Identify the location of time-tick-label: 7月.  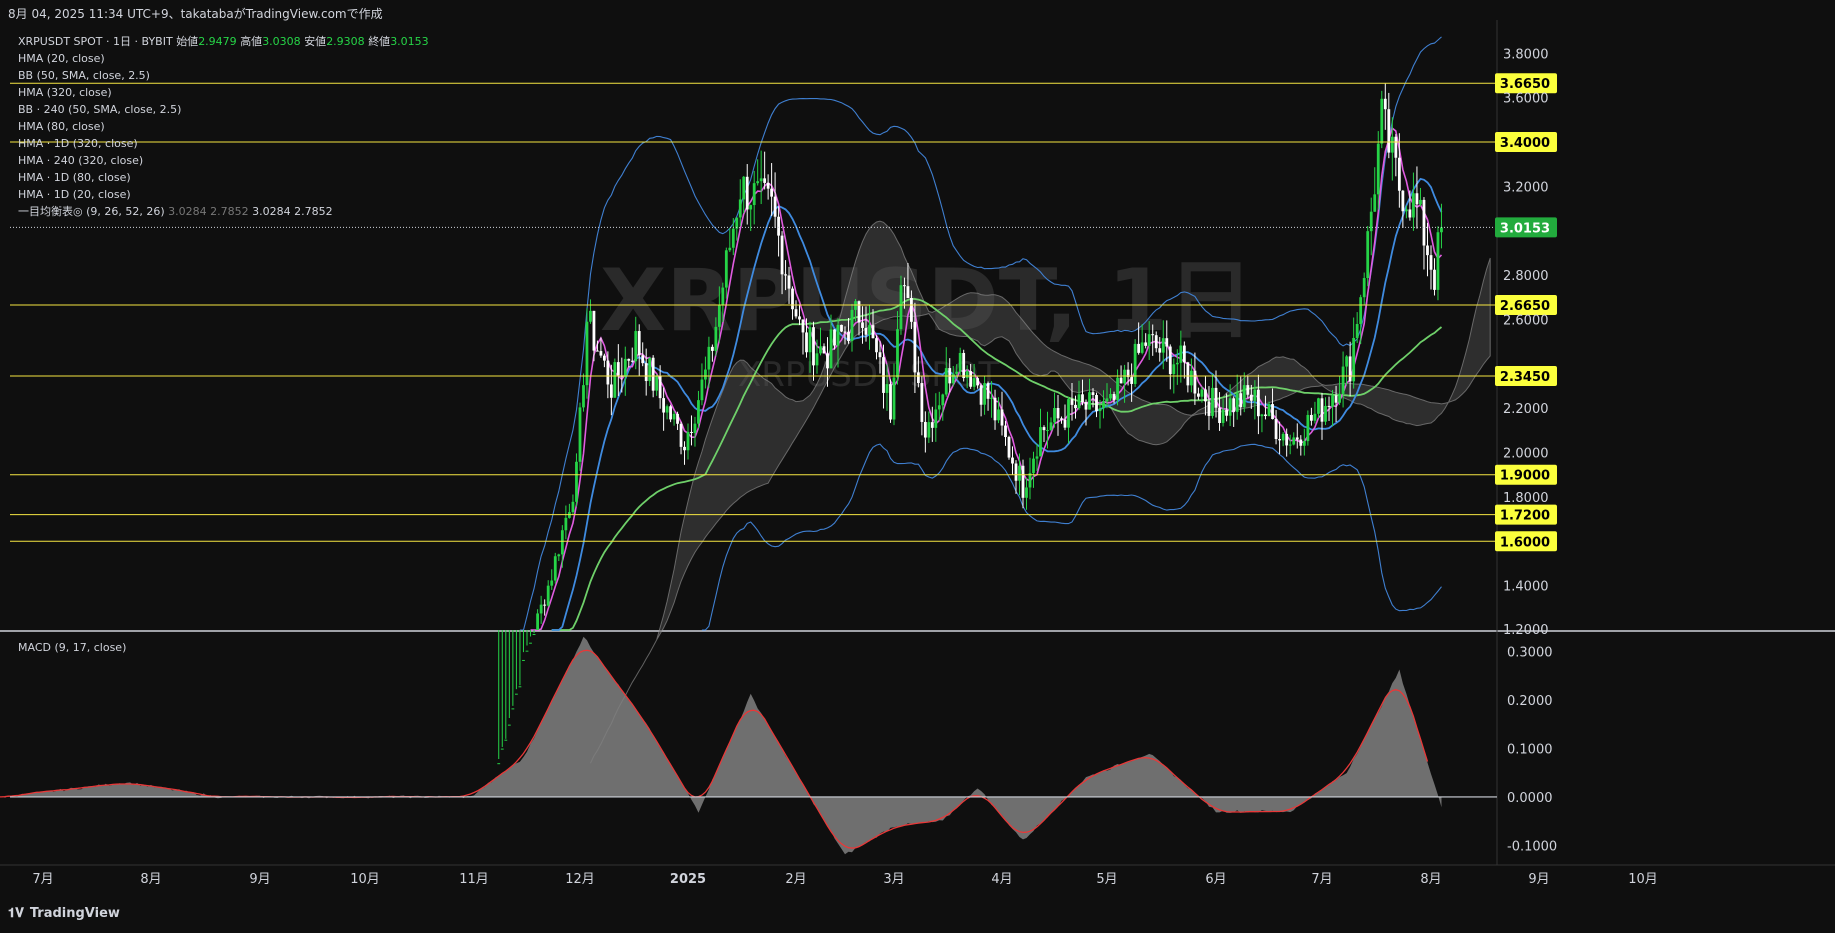
(42, 879).